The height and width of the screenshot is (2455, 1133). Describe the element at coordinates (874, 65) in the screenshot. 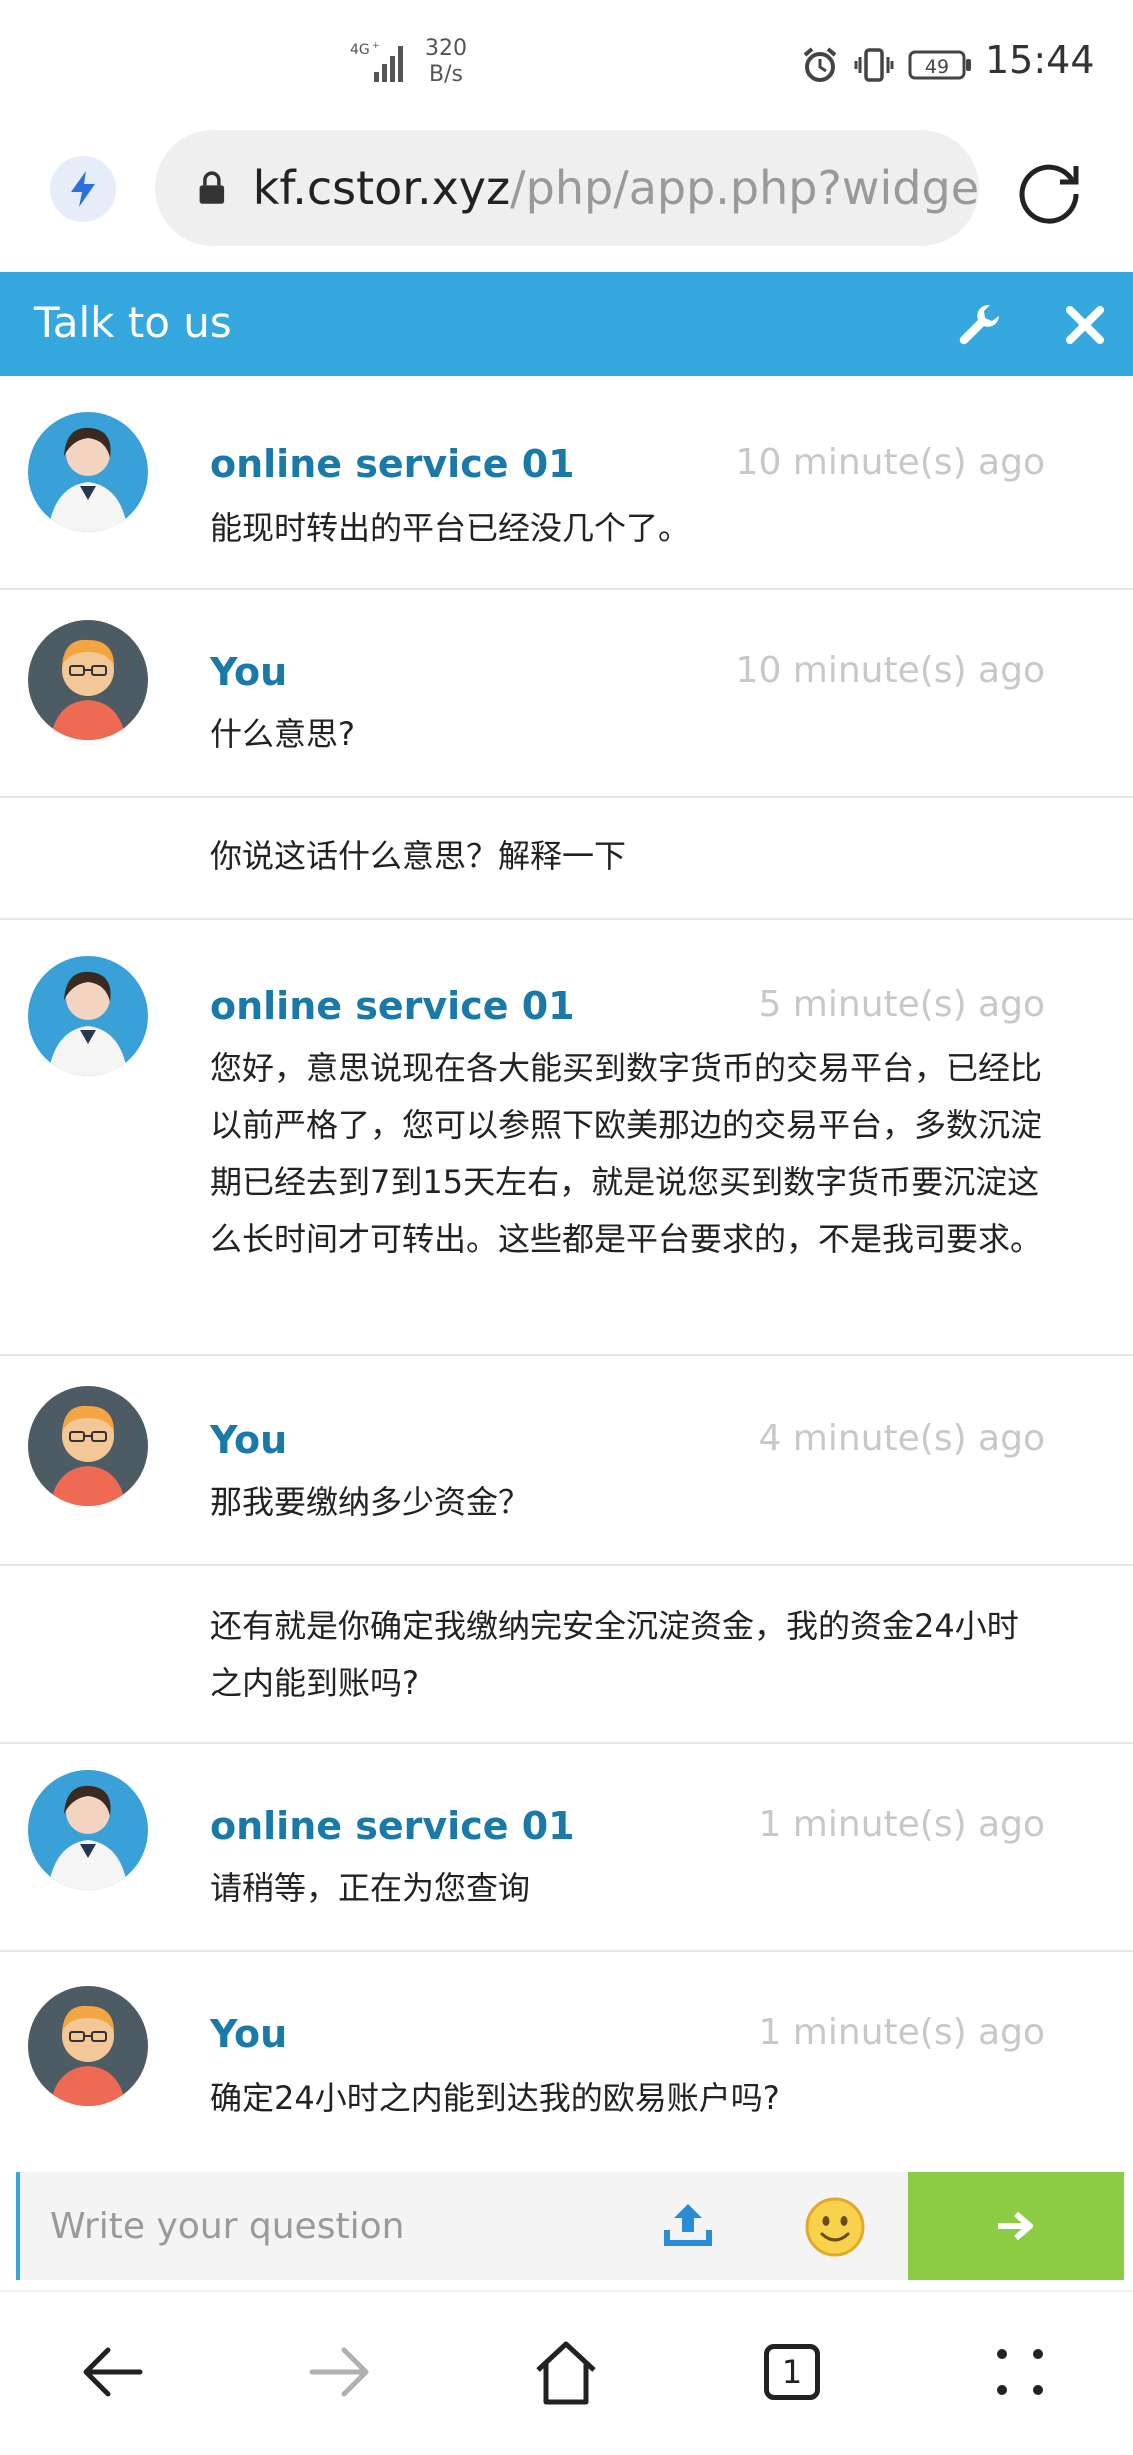

I see `vibrate-icon` at that location.